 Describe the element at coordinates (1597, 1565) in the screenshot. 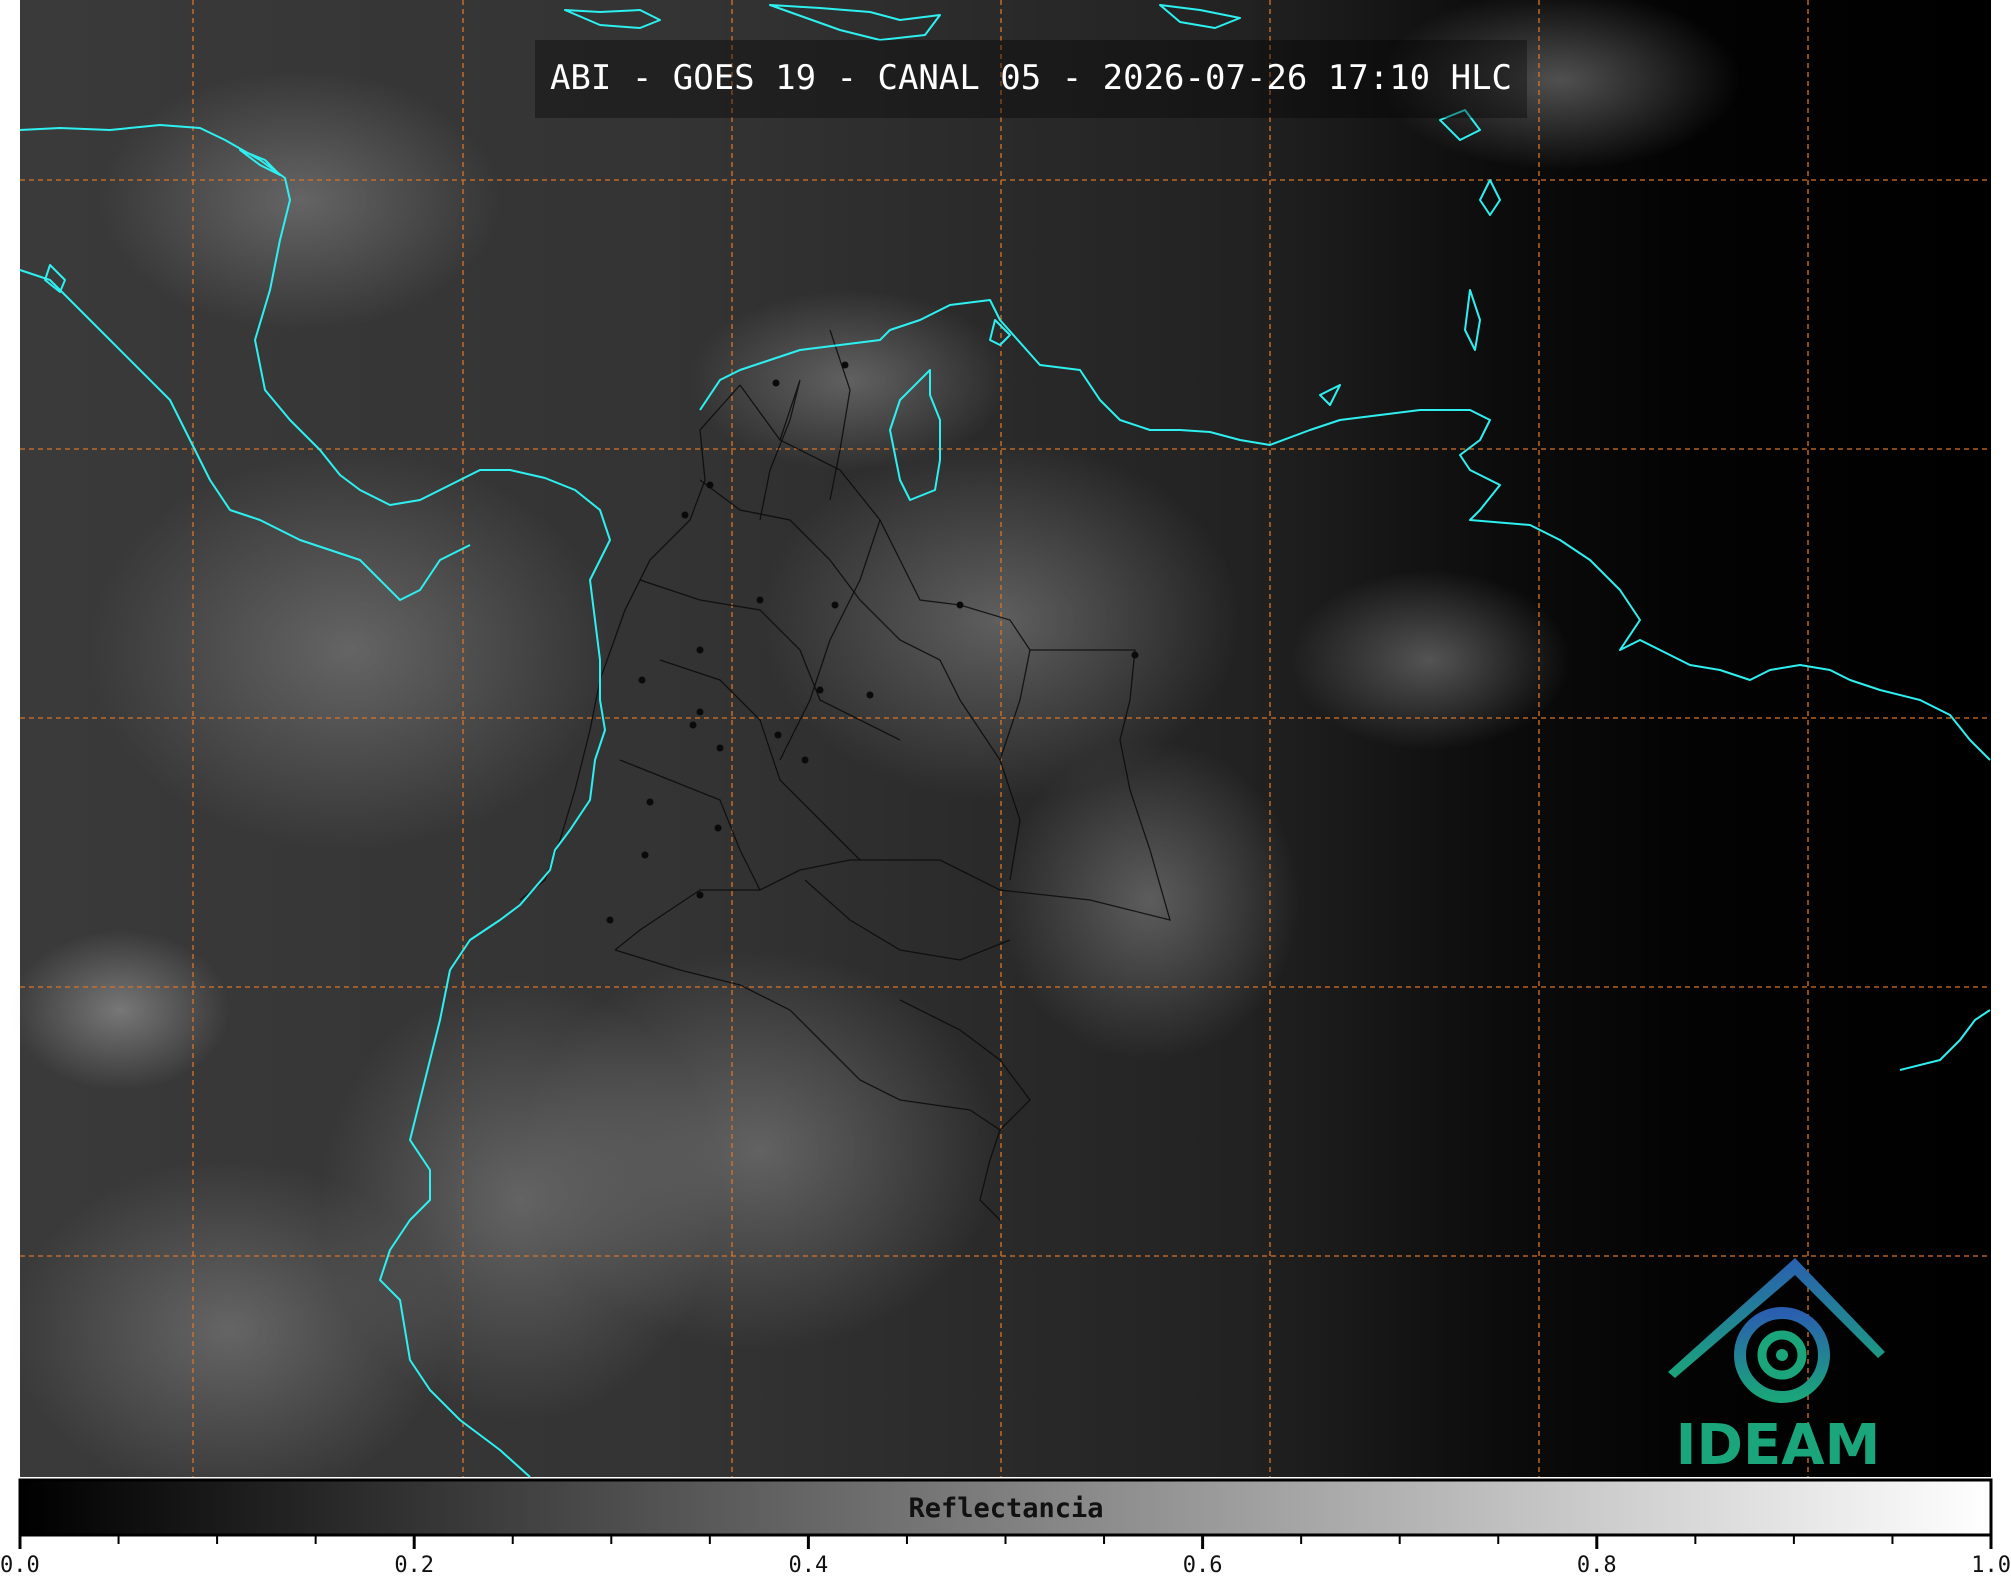

I see `colorbar-tick-label: 0.8` at that location.